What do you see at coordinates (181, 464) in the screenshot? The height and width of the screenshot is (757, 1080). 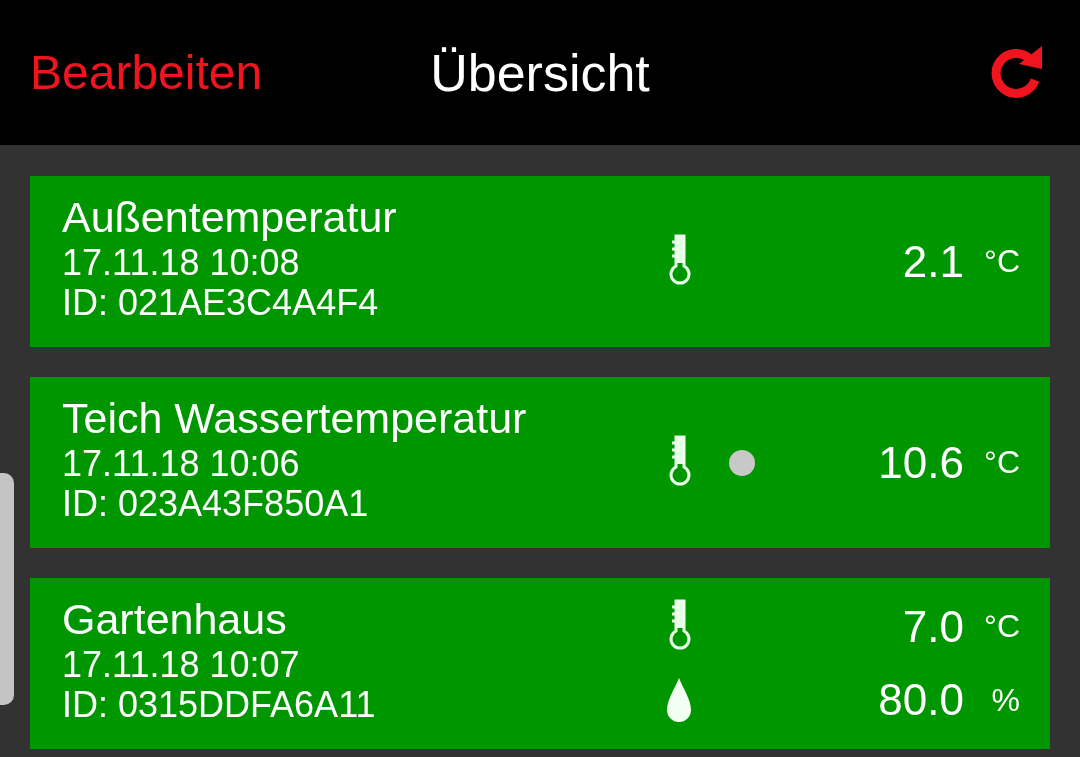 I see `timestamp: 17.11.18 10:06` at bounding box center [181, 464].